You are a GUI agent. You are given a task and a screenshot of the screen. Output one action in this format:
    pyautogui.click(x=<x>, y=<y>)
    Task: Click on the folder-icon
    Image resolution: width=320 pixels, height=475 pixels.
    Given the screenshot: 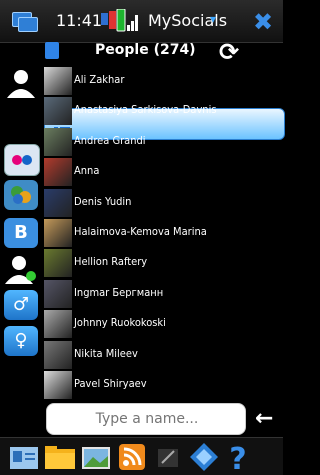 What is the action you would take?
    pyautogui.click(x=60, y=457)
    